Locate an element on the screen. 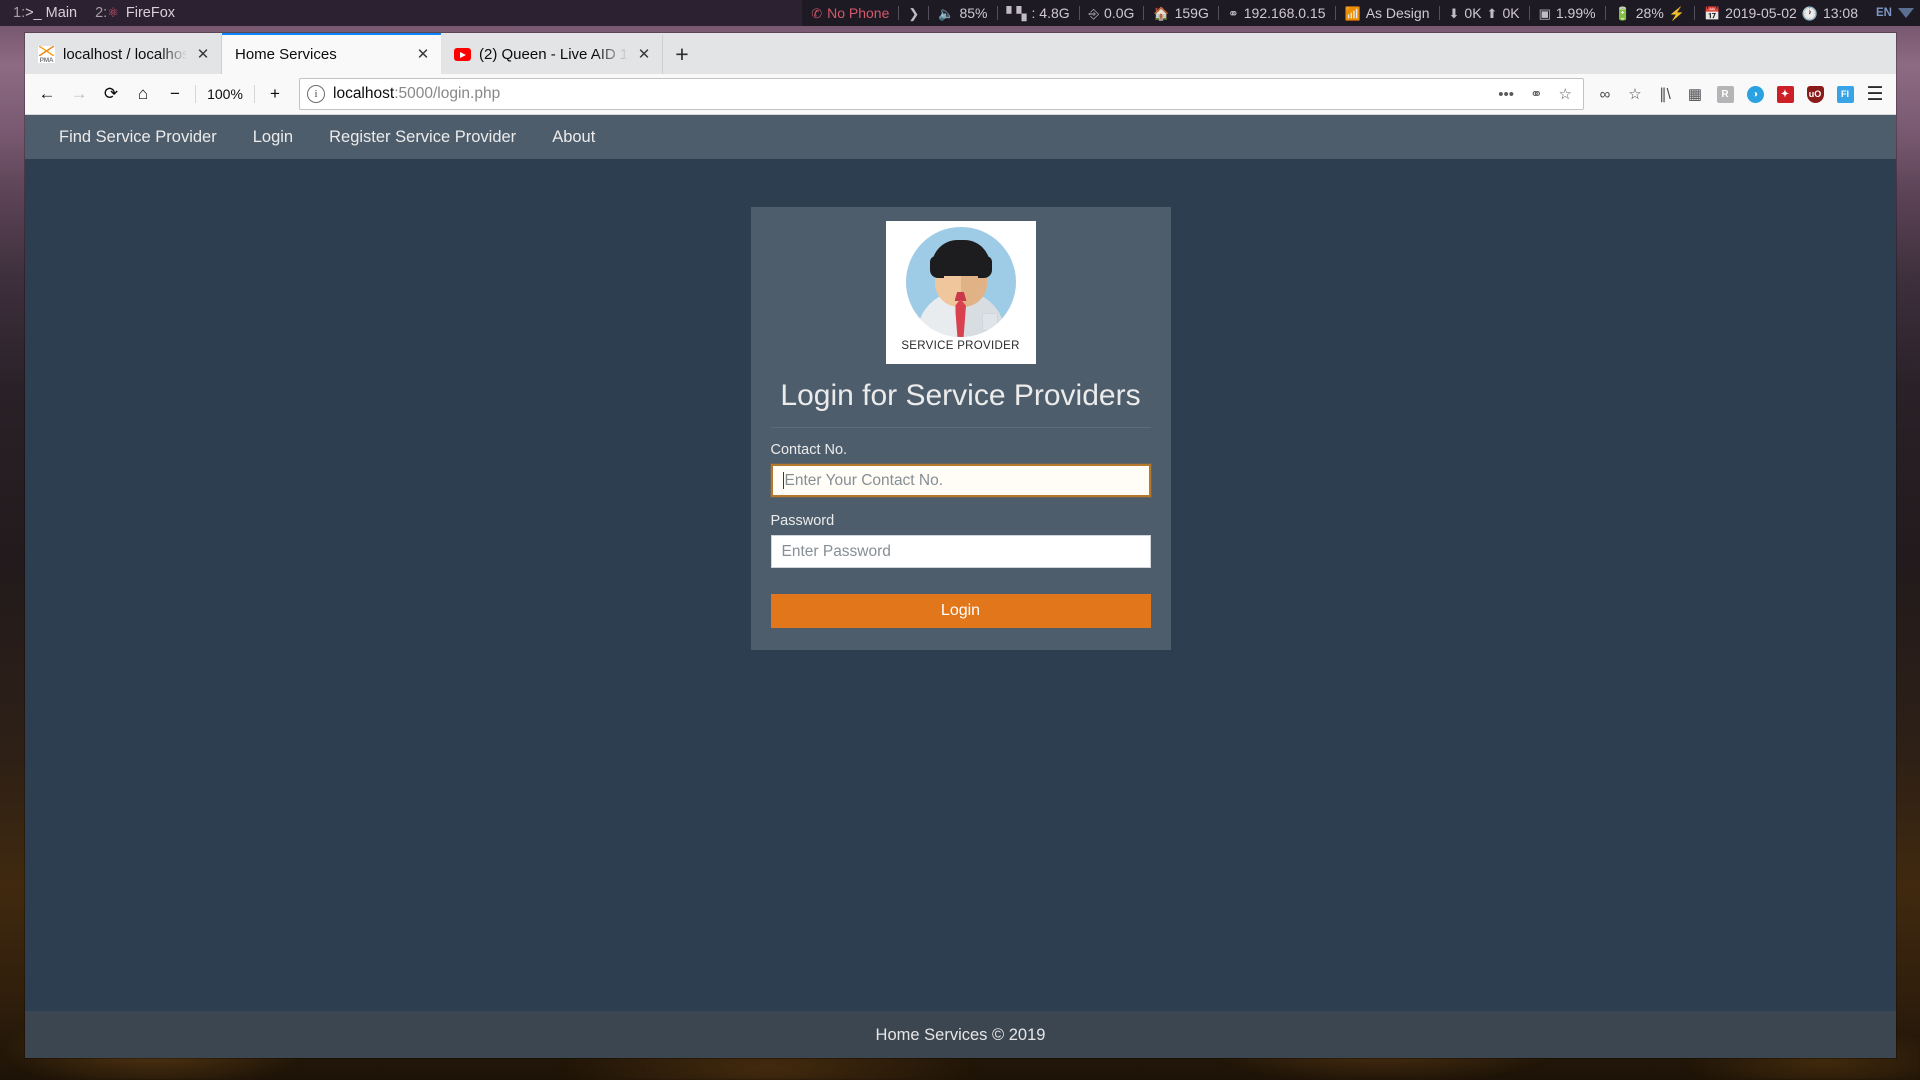 The height and width of the screenshot is (1080, 1920). chart-icon: ▘▚ is located at coordinates (1016, 13).